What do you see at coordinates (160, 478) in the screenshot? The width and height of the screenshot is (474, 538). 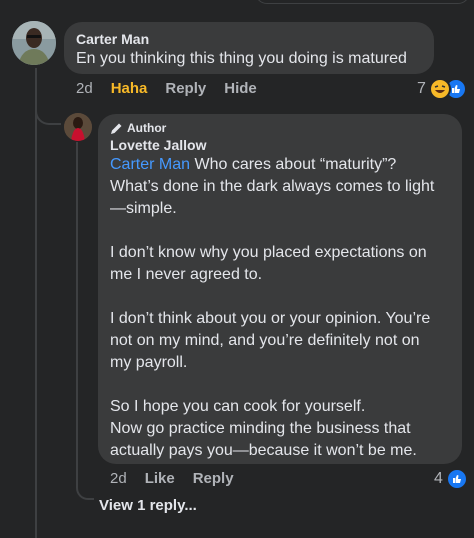 I see `like-button: Like` at bounding box center [160, 478].